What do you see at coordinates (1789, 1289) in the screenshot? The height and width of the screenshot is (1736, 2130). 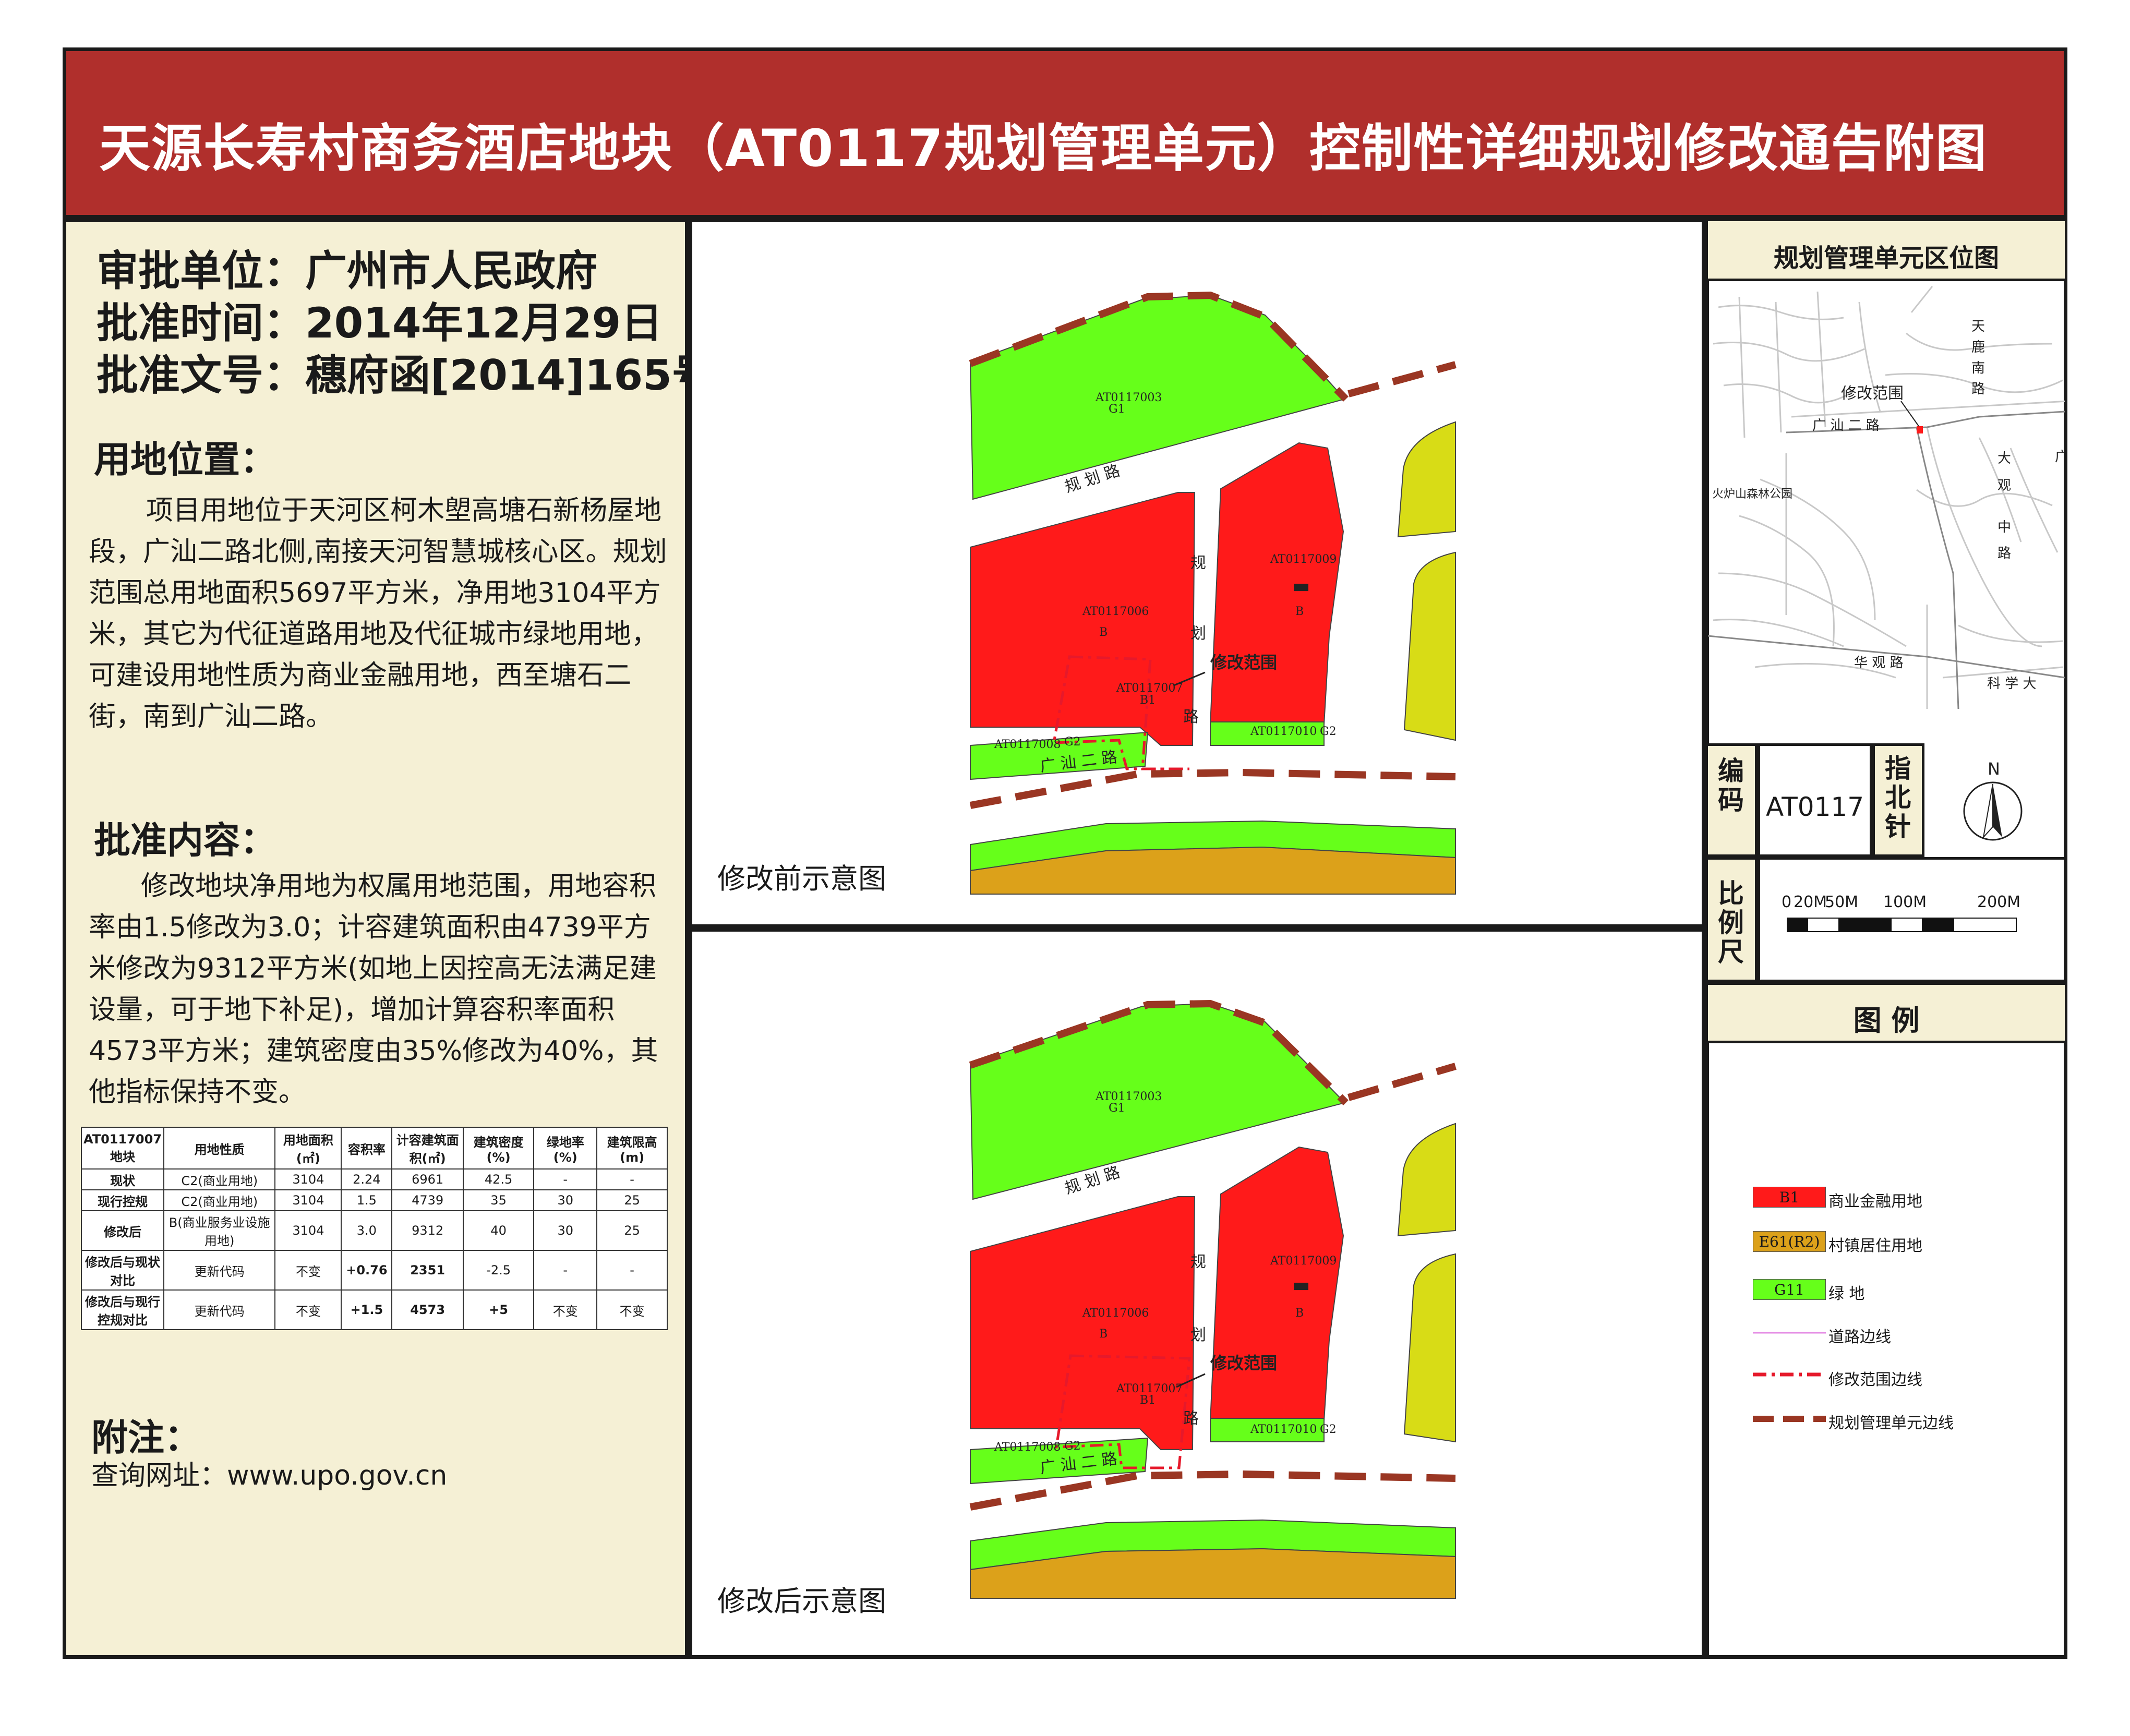 I see `legend-swatch-green: G11` at bounding box center [1789, 1289].